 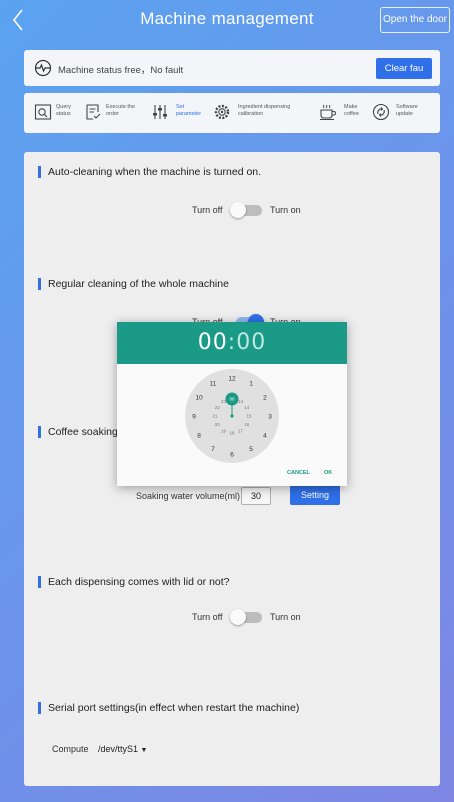 What do you see at coordinates (256, 496) in the screenshot?
I see `soaking-volume-input: 30` at bounding box center [256, 496].